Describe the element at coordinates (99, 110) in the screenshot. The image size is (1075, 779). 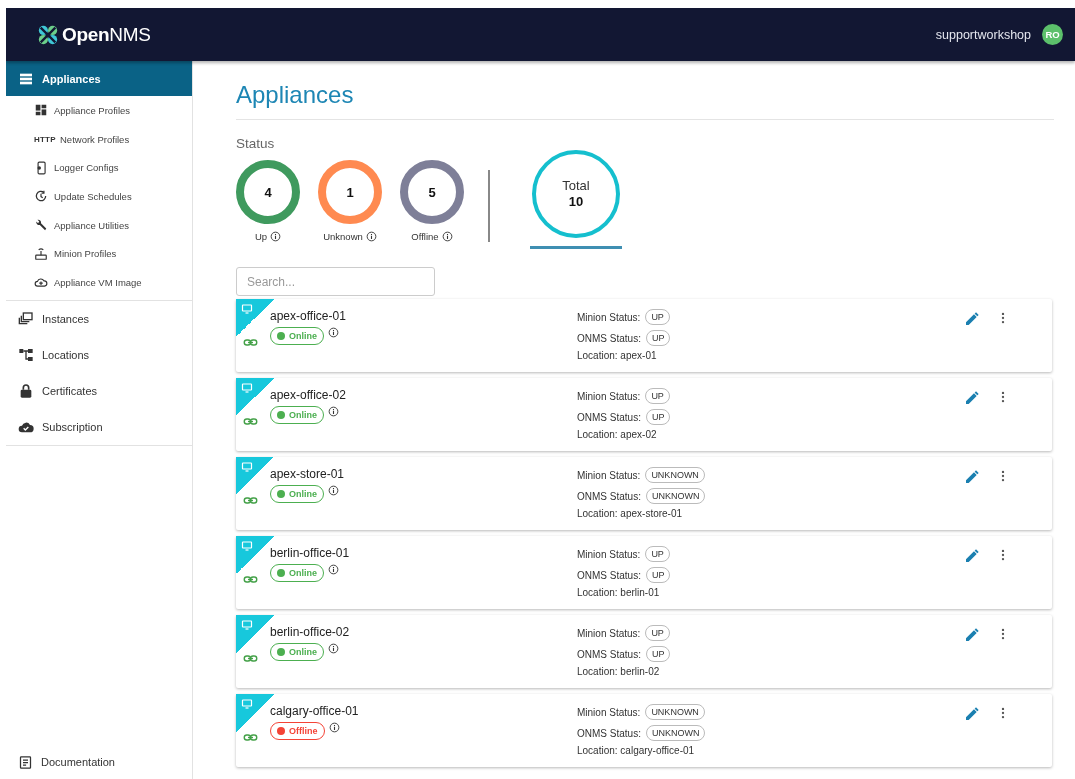
I see `sidebar-subitem: Appliance Profiles` at that location.